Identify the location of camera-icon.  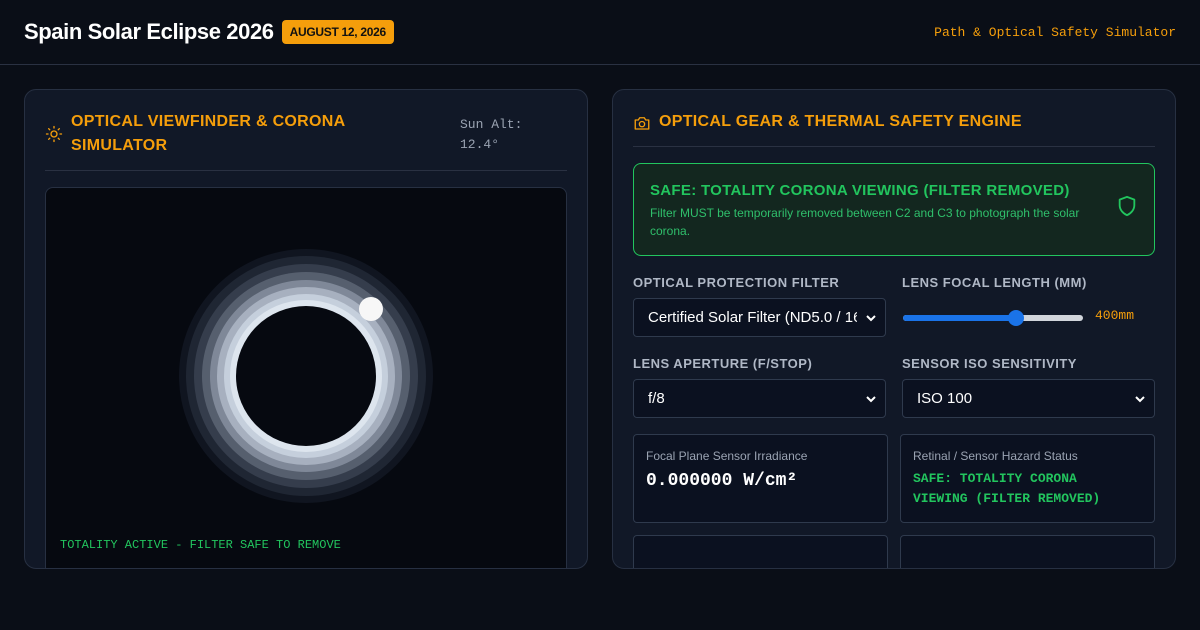
(642, 123).